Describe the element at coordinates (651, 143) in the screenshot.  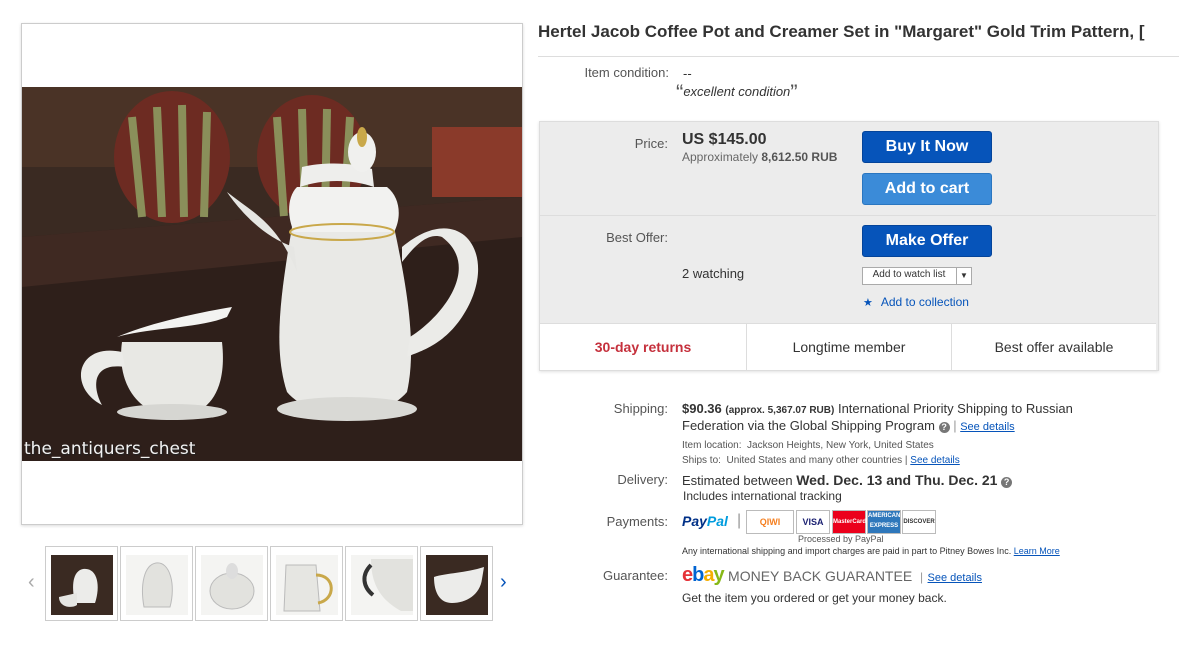
I see `price-label: Price:` at that location.